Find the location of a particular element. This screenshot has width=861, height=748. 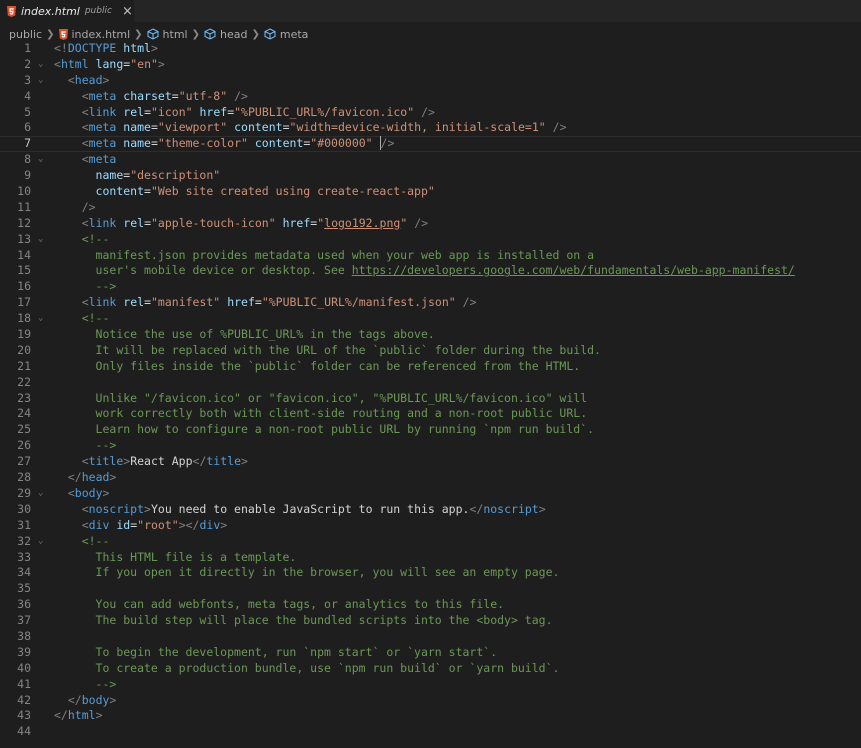

breadcrumb-symbol-head: head is located at coordinates (225, 34).